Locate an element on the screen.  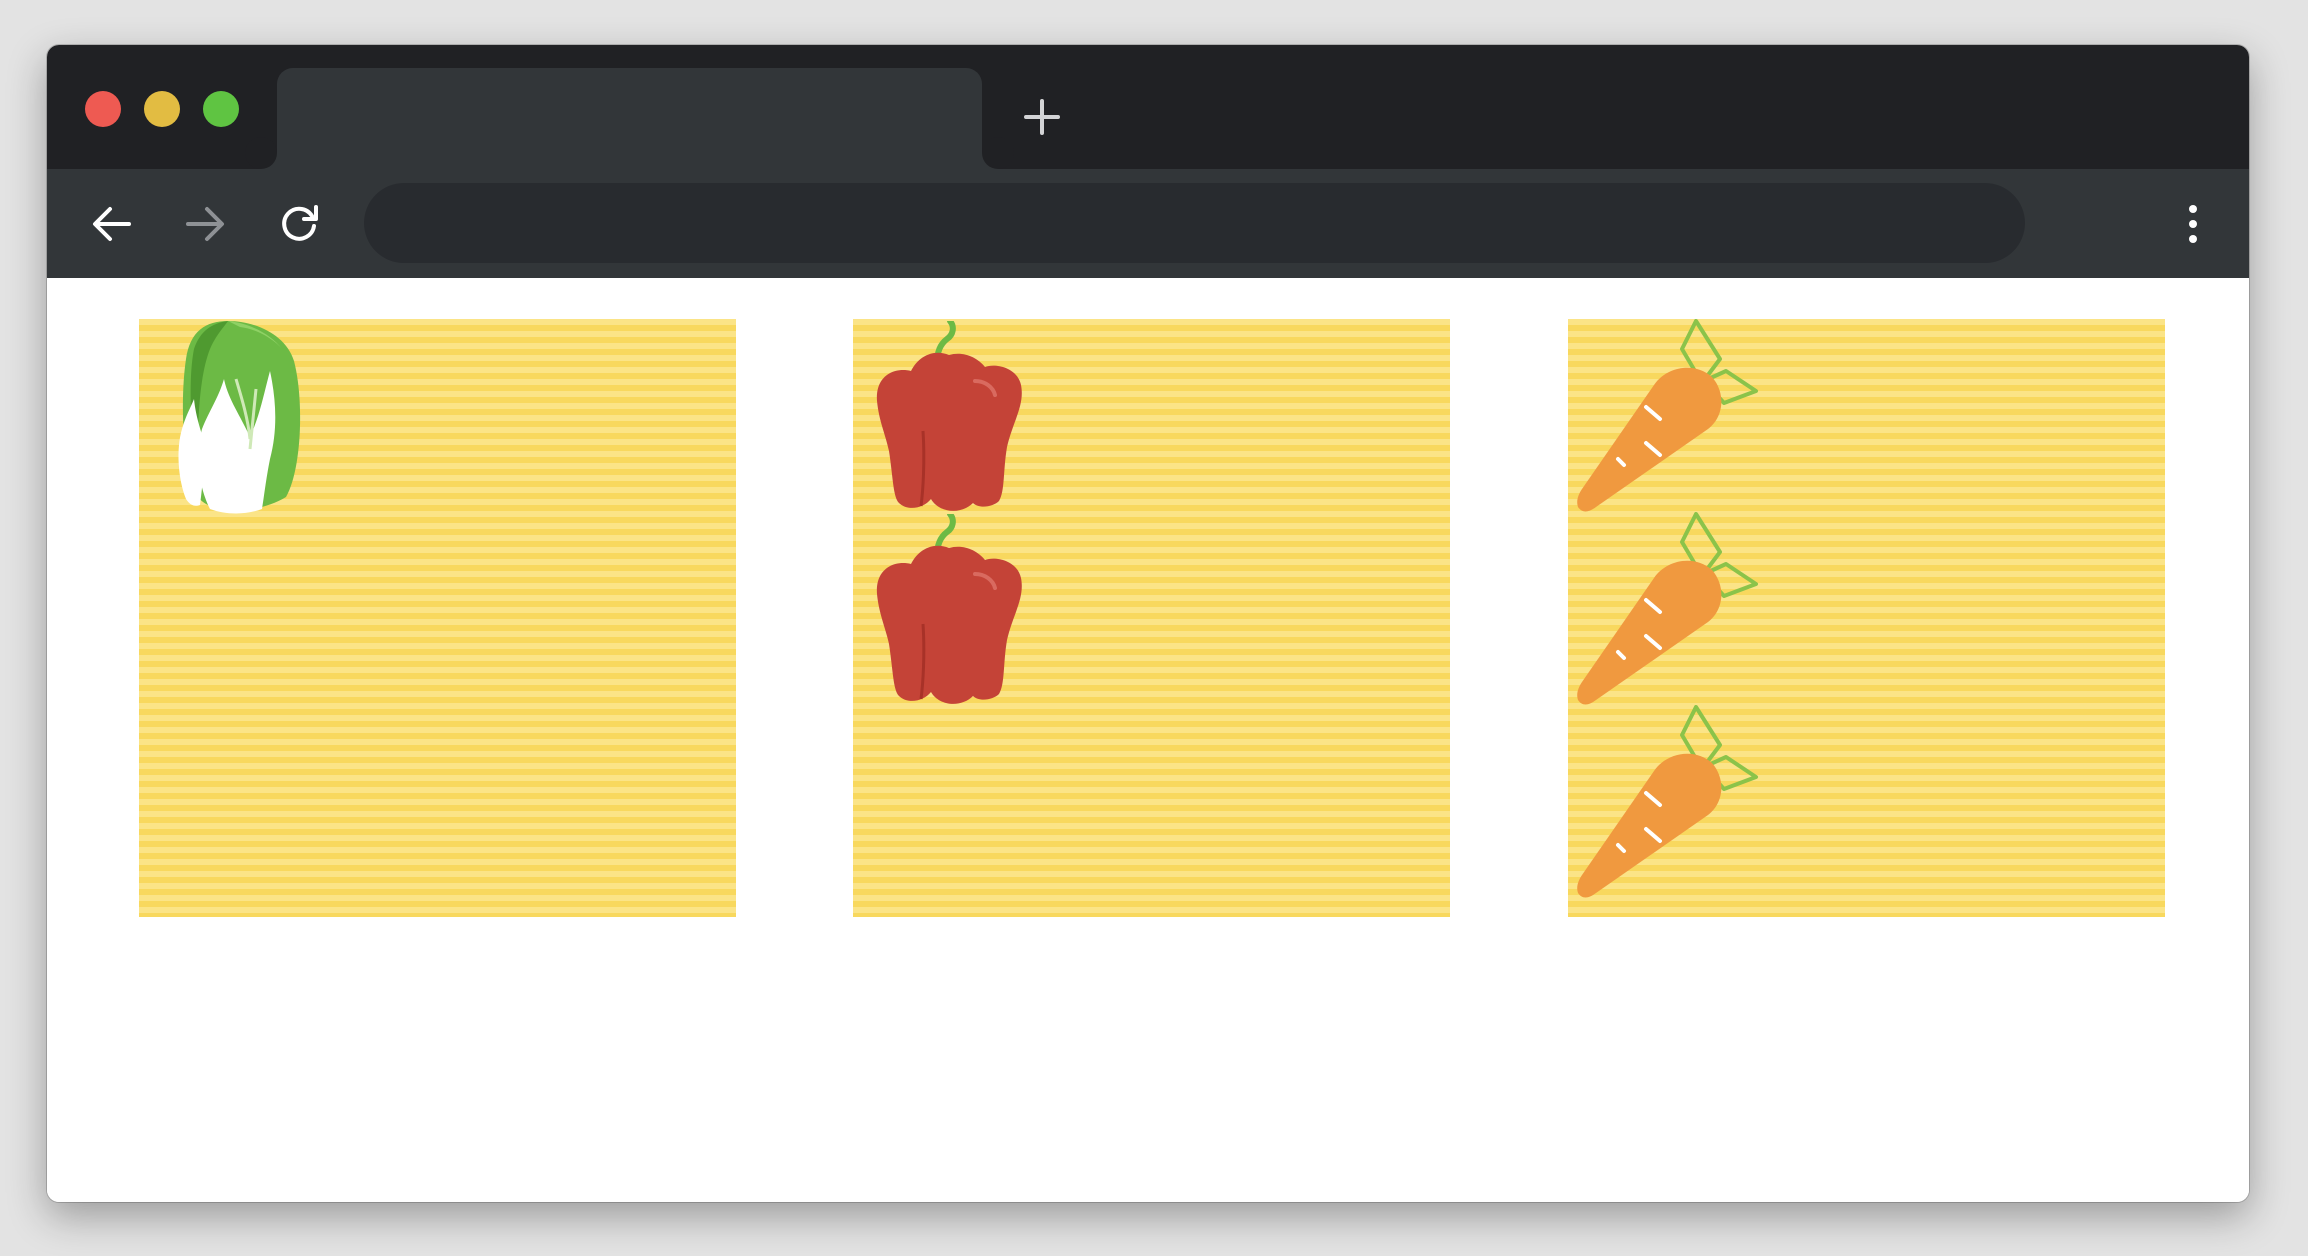
tab-corner-right is located at coordinates (998, 153).